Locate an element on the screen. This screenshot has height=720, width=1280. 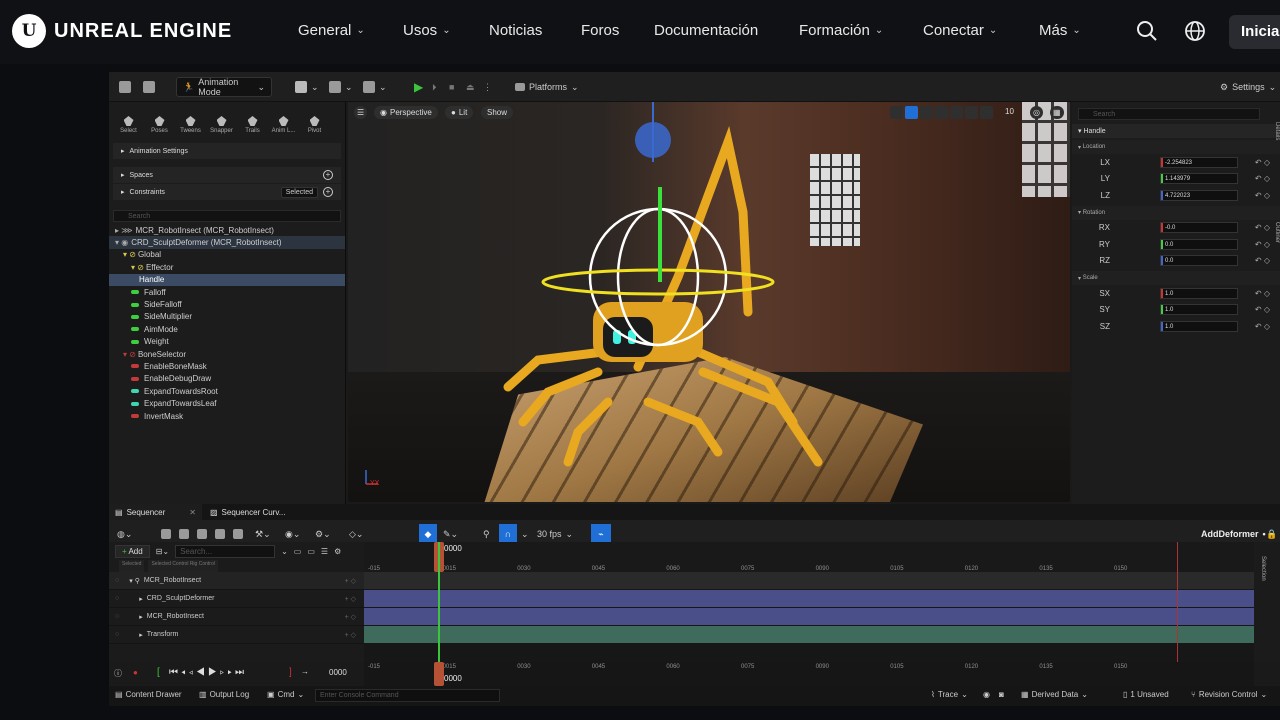
animation-settings-section: Animation Settings is located at coordinates (227, 151).